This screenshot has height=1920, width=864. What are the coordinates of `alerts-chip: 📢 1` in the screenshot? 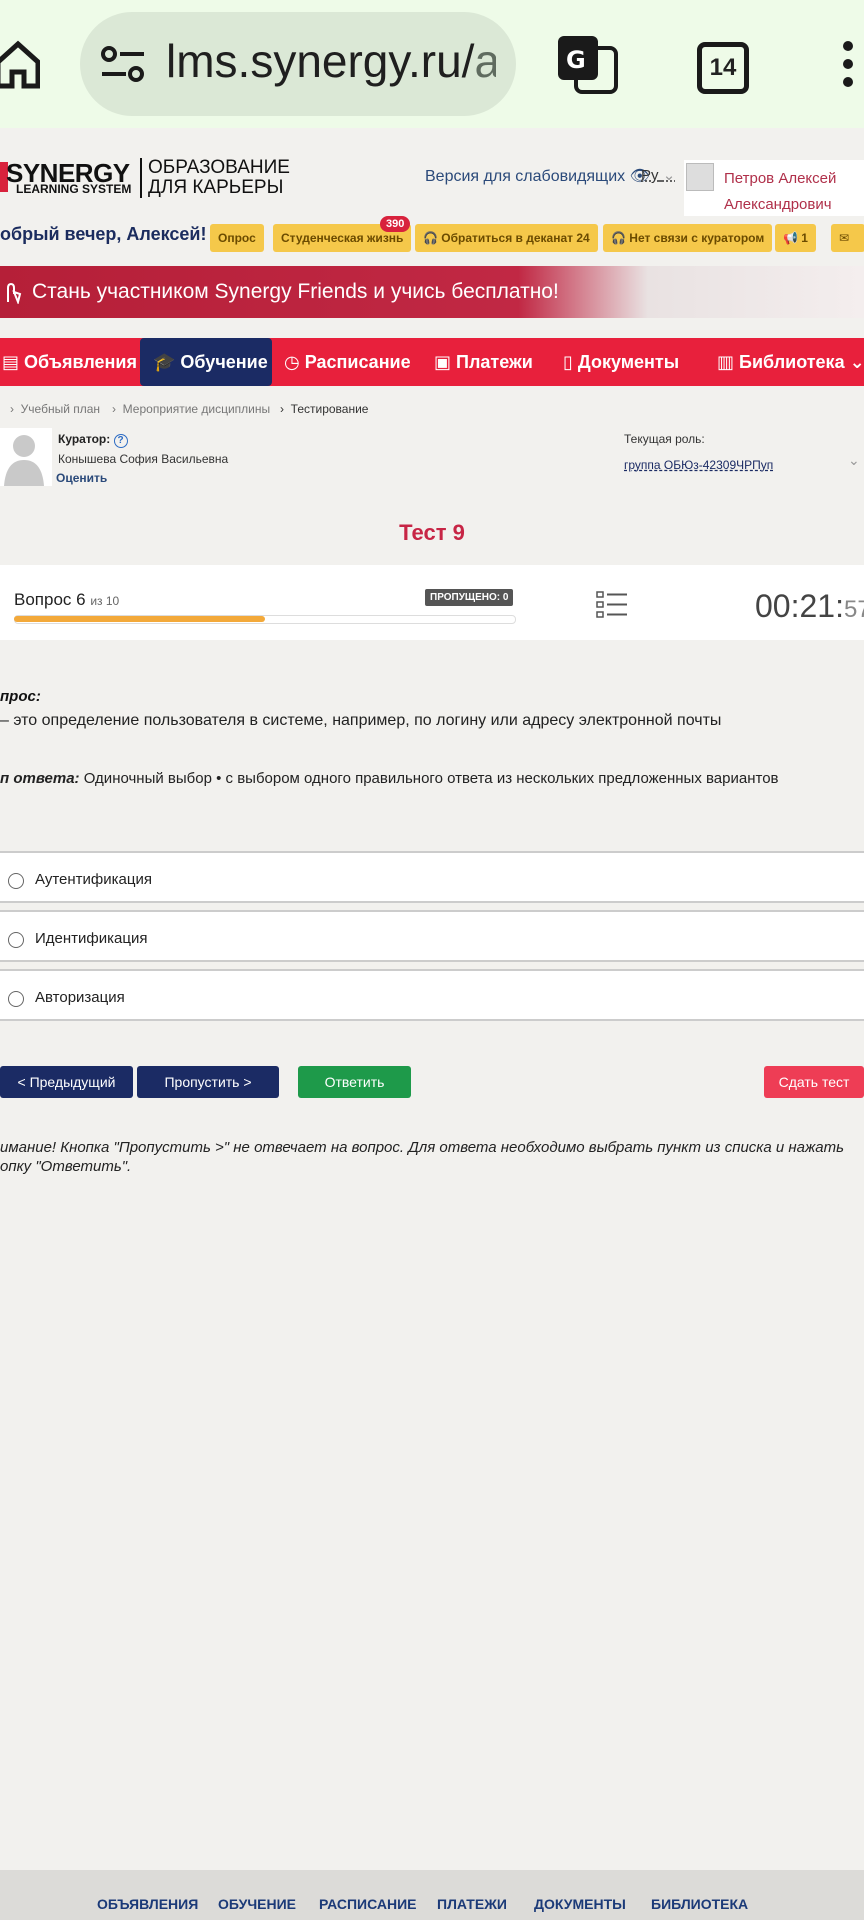 It's located at (795, 238).